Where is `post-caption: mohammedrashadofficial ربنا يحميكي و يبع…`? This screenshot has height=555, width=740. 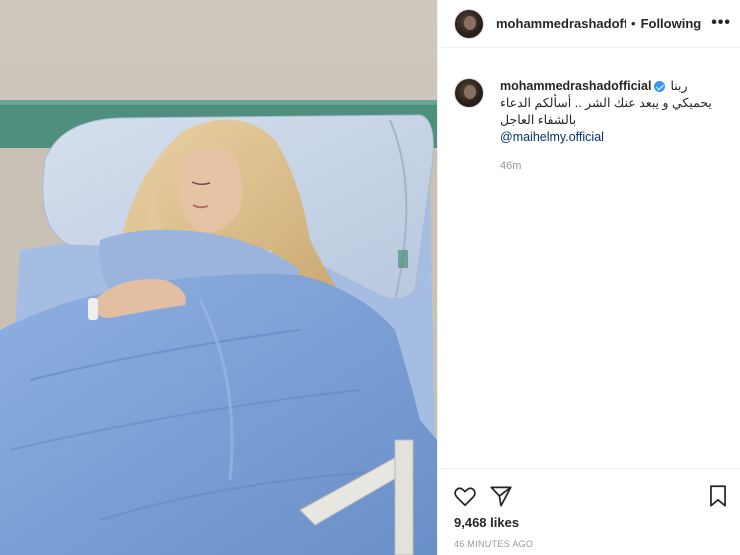
post-caption: mohammedrashadofficial ربنا يحميكي و يبع… is located at coordinates (594, 126).